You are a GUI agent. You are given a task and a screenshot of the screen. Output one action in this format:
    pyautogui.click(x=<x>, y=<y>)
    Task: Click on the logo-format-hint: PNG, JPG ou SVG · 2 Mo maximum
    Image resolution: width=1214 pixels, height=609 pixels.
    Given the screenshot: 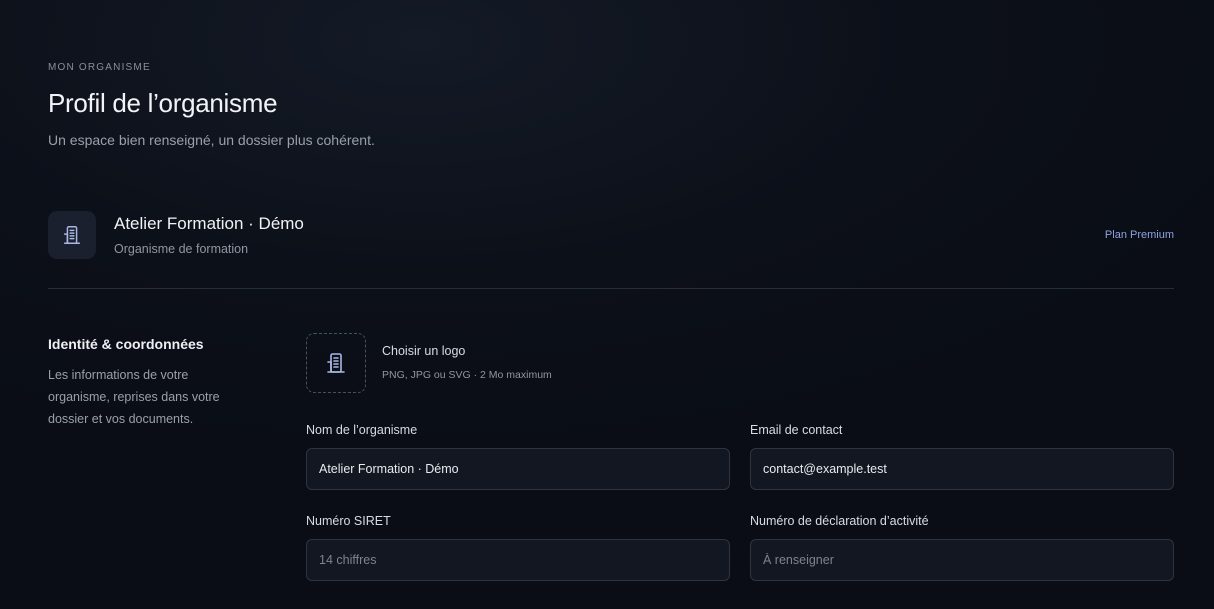 What is the action you would take?
    pyautogui.click(x=467, y=375)
    